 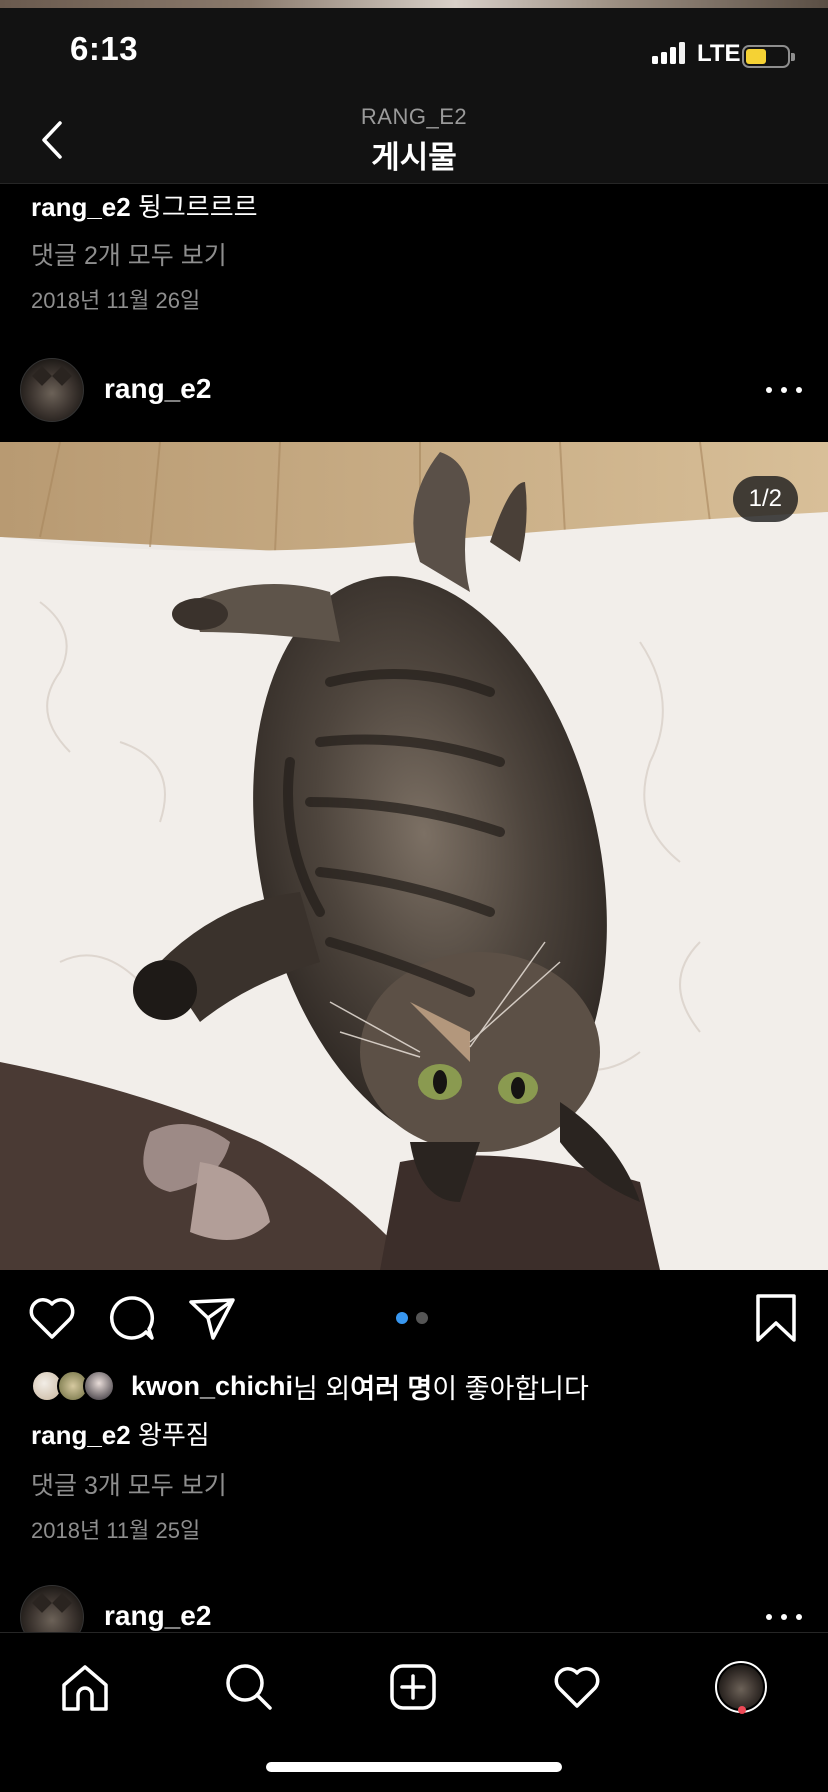 I want to click on save-button, so click(x=776, y=1318).